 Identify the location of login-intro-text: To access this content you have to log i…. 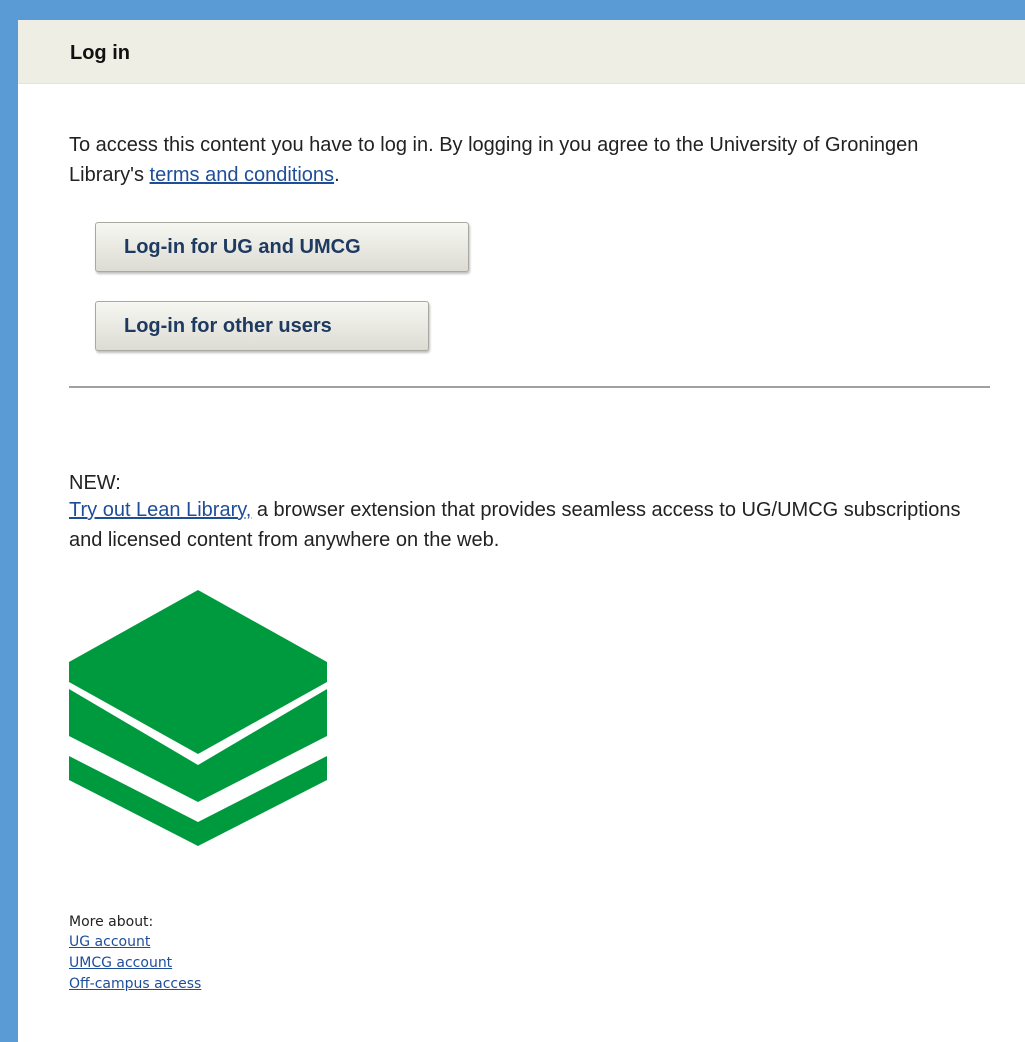
(519, 160).